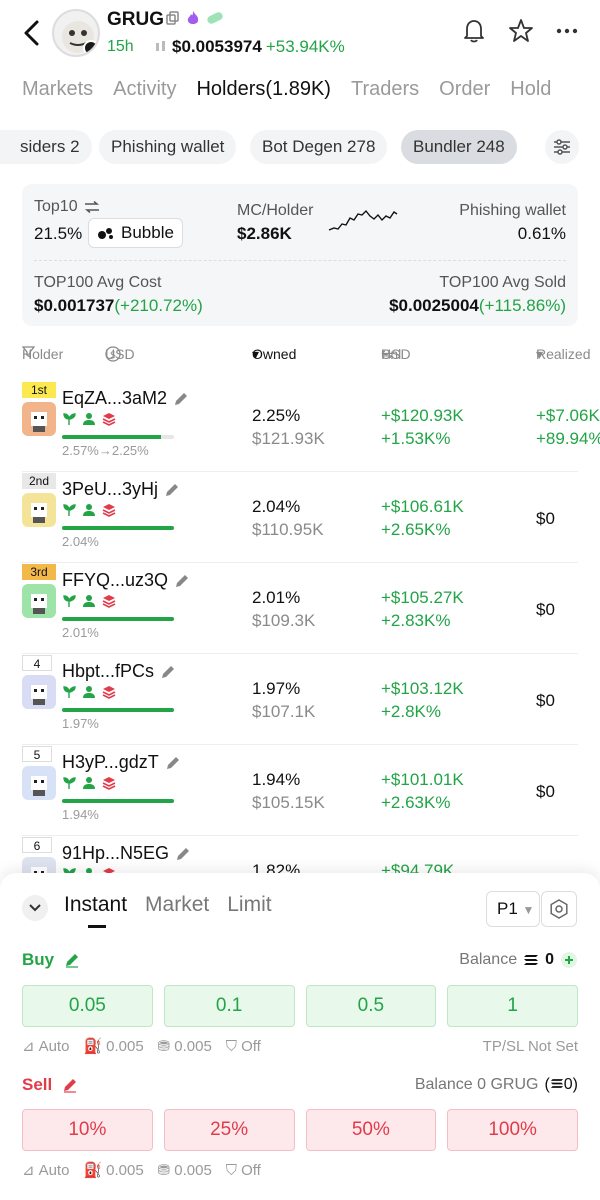 Image resolution: width=600 pixels, height=1200 pixels. I want to click on star-icon, so click(521, 31).